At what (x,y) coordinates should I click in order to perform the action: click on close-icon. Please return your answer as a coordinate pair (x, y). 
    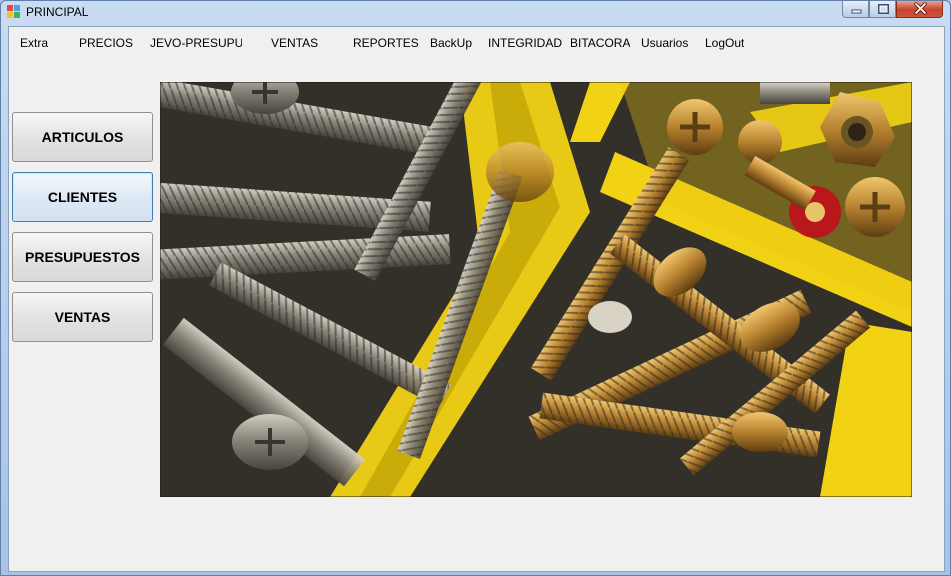
    Looking at the image, I should click on (920, 8).